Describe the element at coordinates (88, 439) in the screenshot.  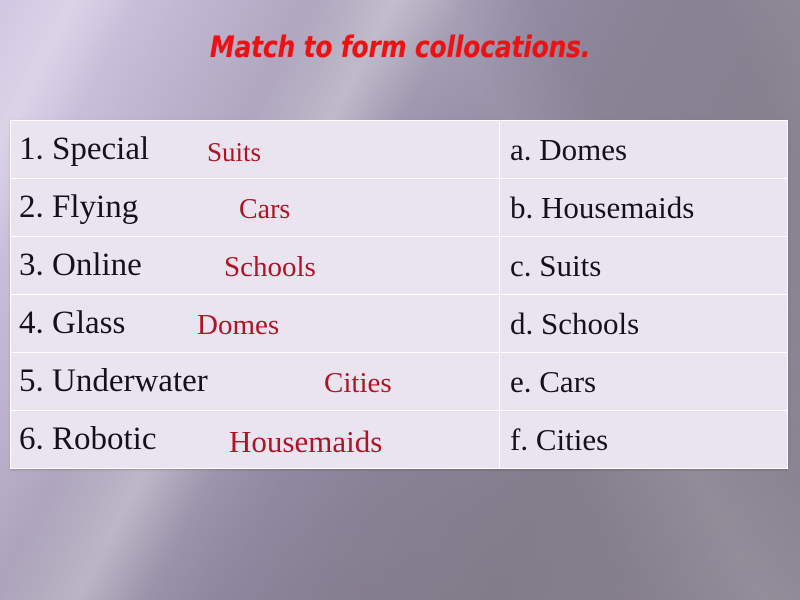
I see `prompt-label-6: 6. Robotic` at that location.